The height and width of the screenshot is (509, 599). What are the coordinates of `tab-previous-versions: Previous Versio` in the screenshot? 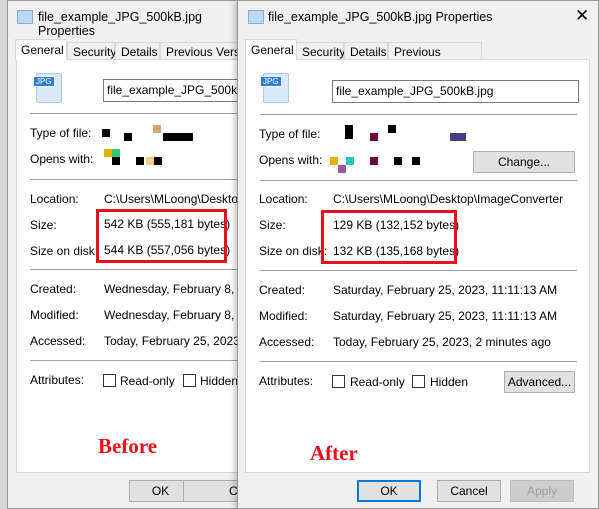 It's located at (203, 51).